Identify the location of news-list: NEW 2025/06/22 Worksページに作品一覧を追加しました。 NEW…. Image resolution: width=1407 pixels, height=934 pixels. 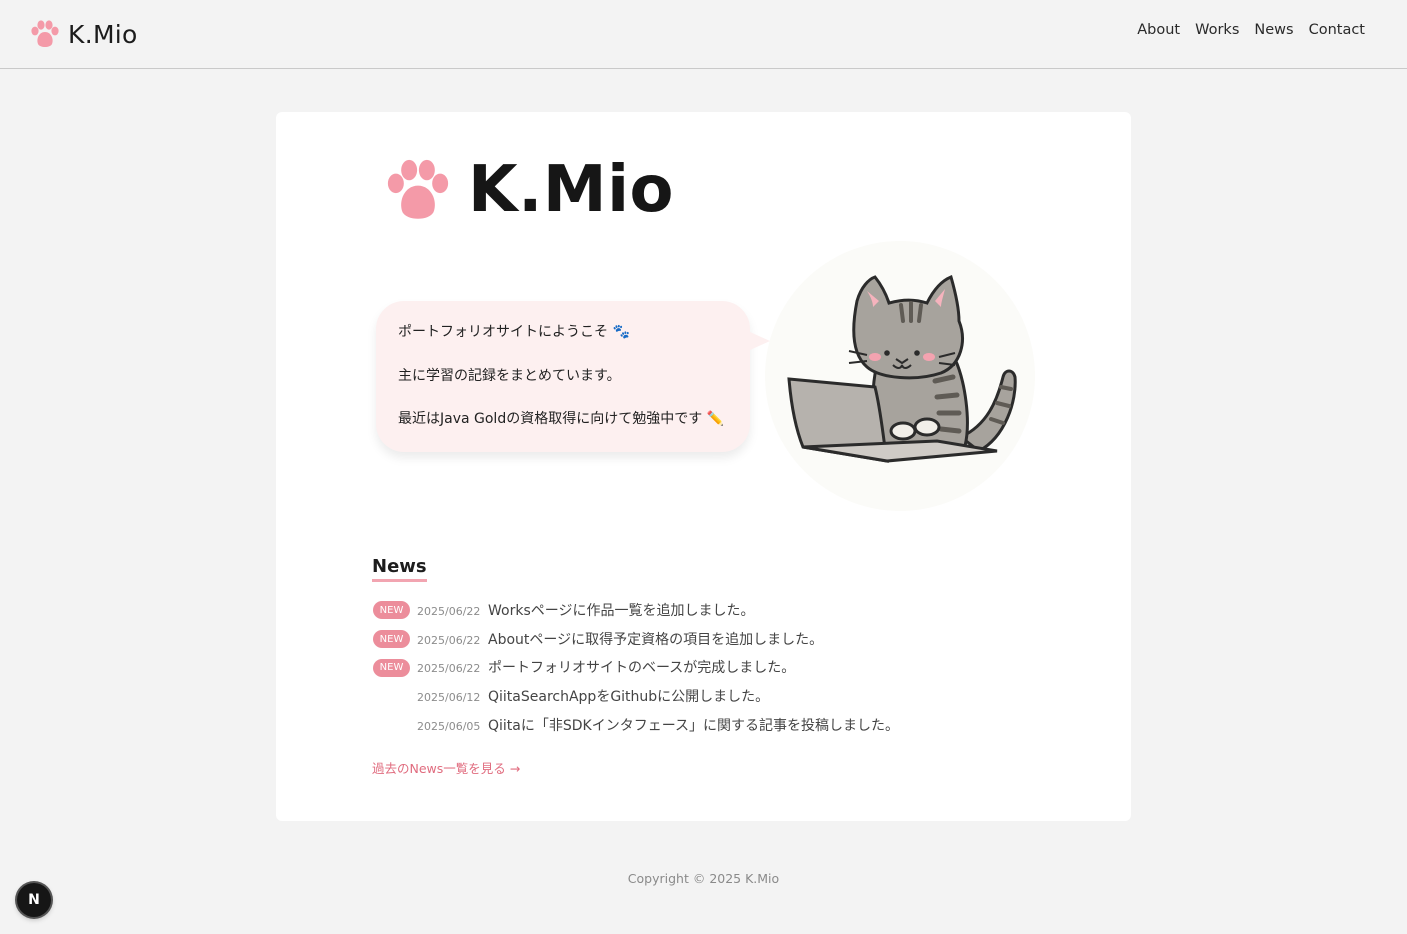
(702, 667).